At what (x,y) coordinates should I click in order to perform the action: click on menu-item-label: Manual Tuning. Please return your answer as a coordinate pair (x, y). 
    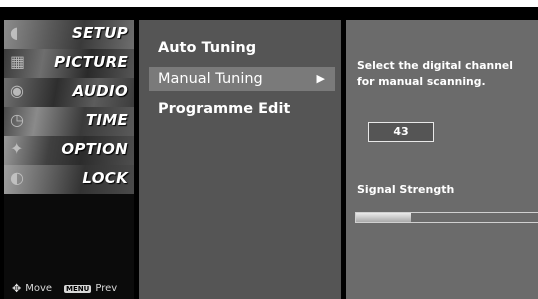
    Looking at the image, I should click on (210, 79).